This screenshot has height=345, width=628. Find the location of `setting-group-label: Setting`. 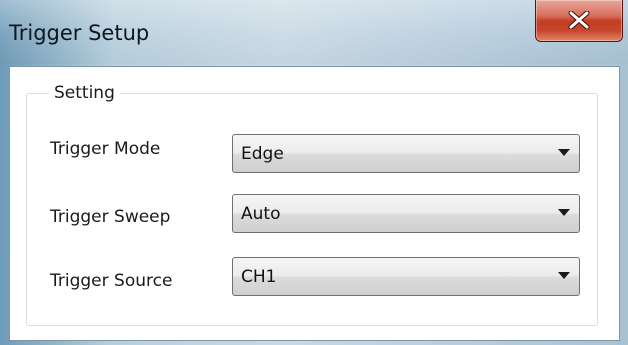

setting-group-label: Setting is located at coordinates (84, 93).